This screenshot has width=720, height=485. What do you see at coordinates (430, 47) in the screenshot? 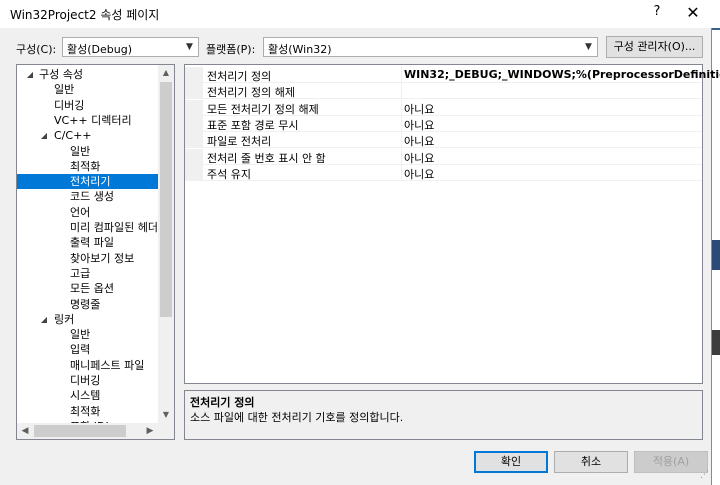
I see `platform-select: 활성(Win32) ▼` at bounding box center [430, 47].